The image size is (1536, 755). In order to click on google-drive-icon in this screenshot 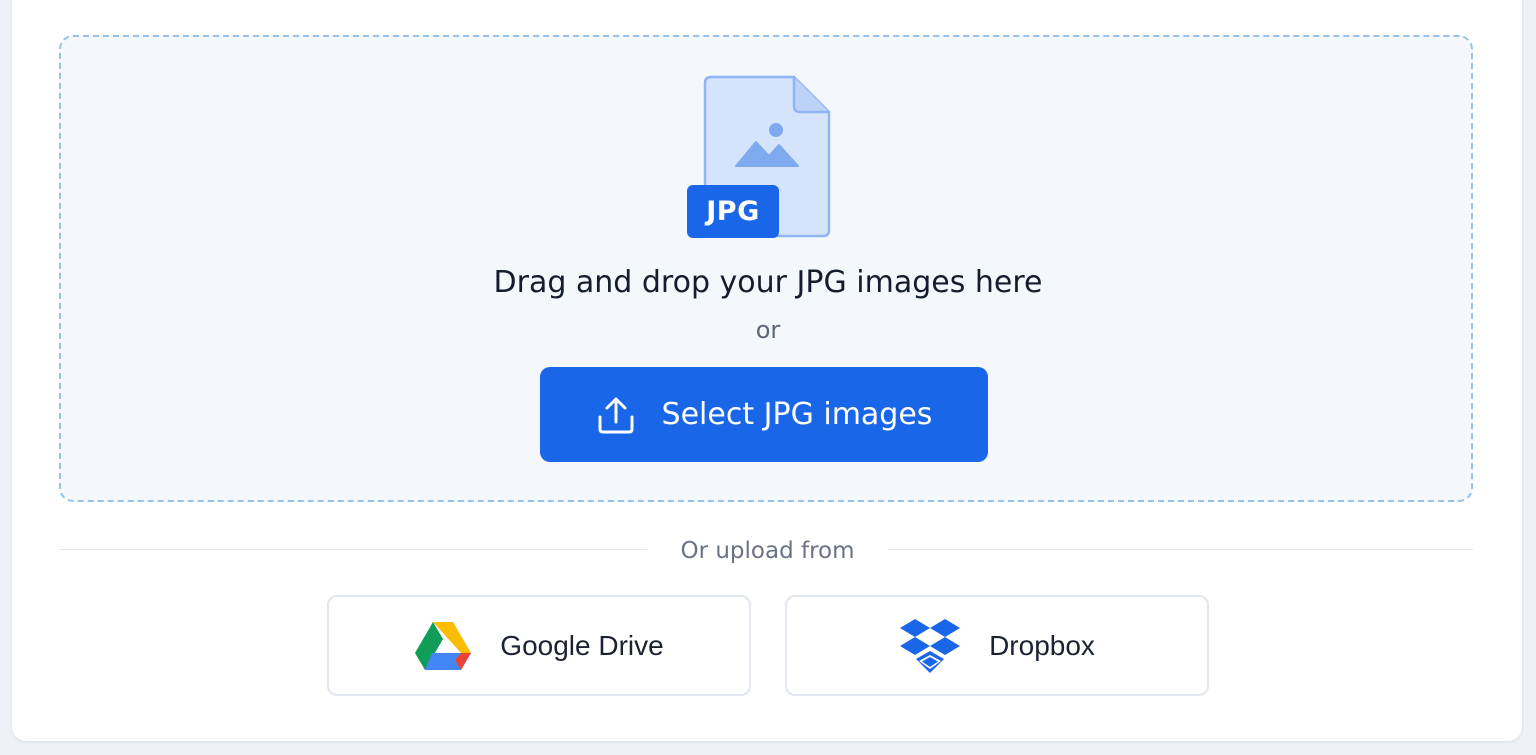, I will do `click(443, 645)`.